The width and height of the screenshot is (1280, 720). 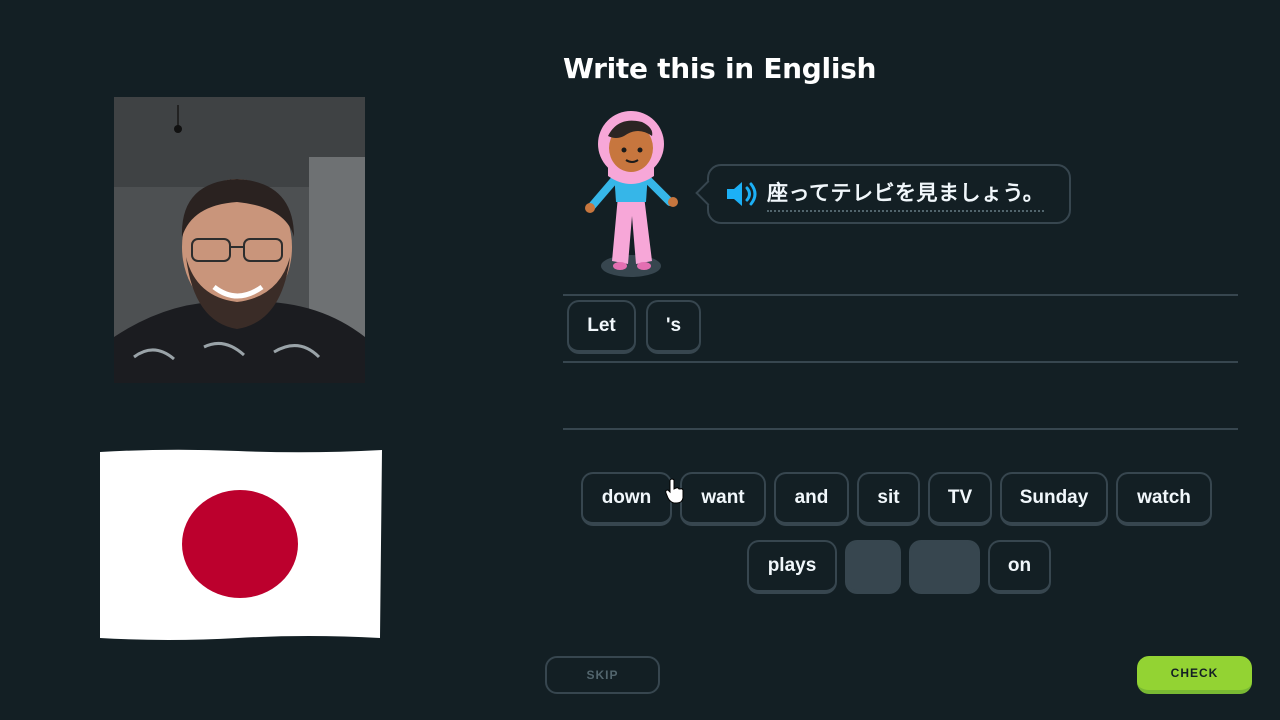 What do you see at coordinates (1164, 499) in the screenshot?
I see `word-tile-watch: watch` at bounding box center [1164, 499].